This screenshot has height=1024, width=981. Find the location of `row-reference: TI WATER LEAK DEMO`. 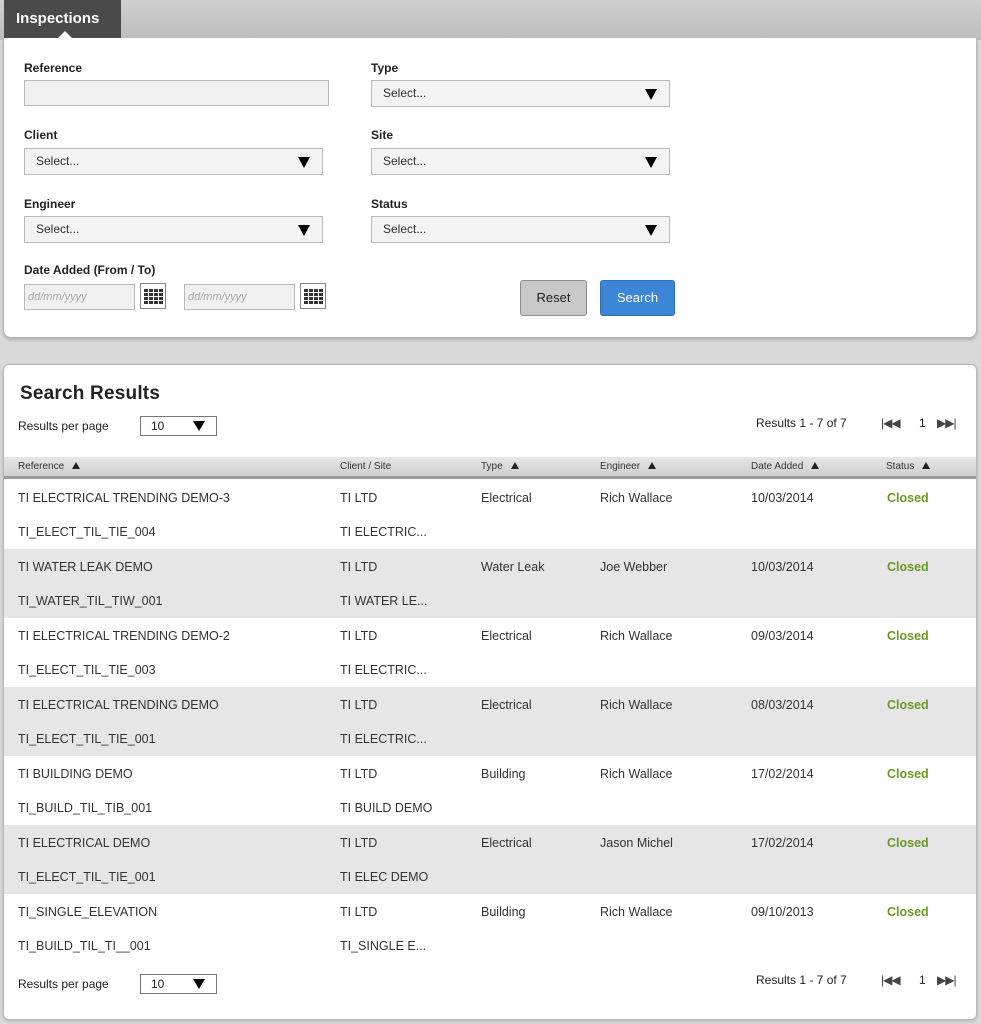

row-reference: TI WATER LEAK DEMO is located at coordinates (85, 567).